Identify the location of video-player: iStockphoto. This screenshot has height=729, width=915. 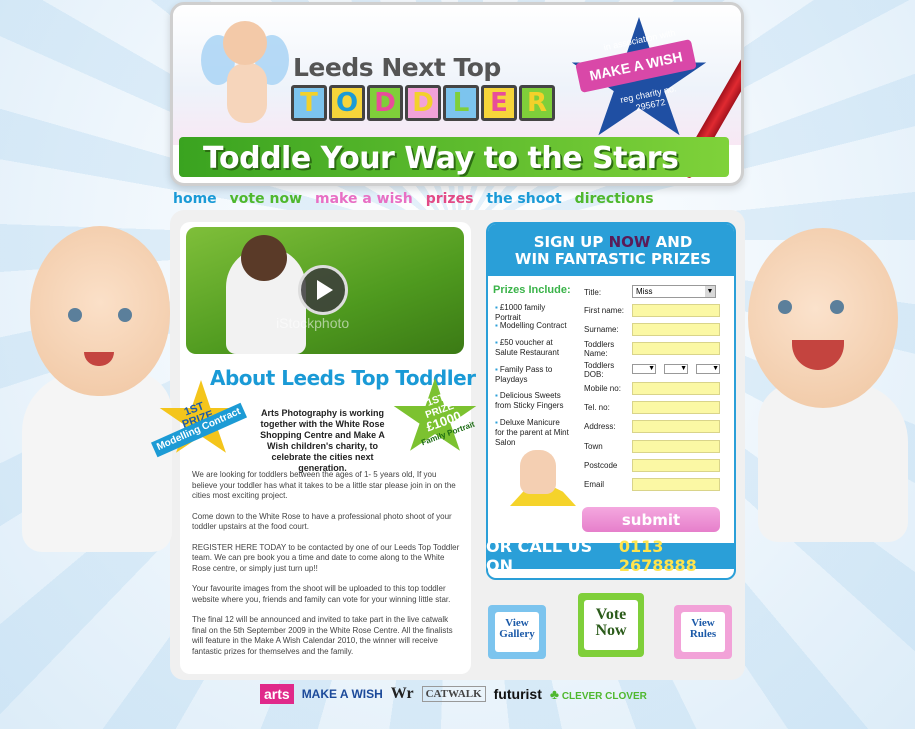
(325, 290).